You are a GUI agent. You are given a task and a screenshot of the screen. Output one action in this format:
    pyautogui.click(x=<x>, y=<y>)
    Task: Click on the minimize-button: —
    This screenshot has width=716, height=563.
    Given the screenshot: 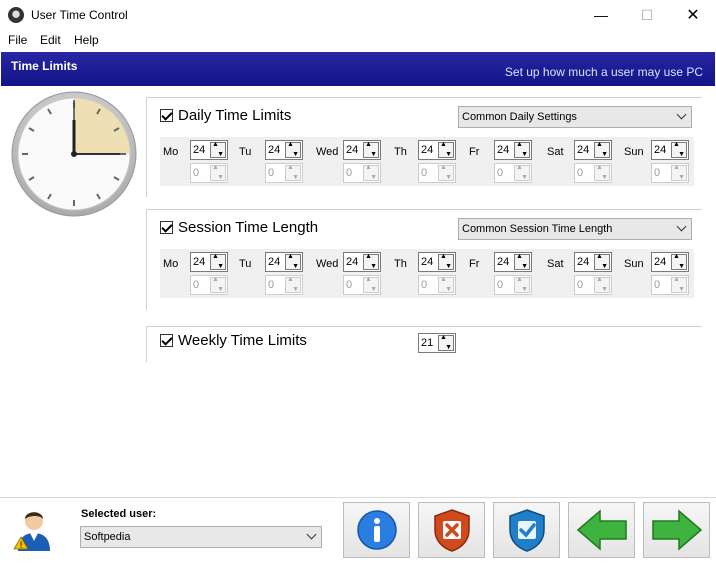 What is the action you would take?
    pyautogui.click(x=601, y=15)
    